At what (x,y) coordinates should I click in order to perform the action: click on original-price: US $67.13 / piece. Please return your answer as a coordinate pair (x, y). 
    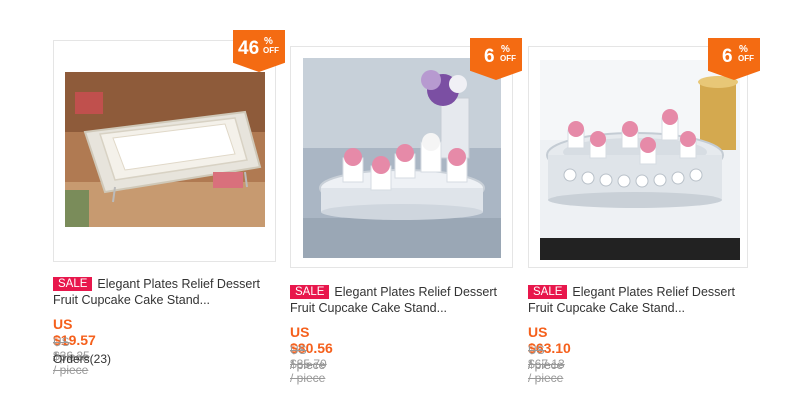
    Looking at the image, I should click on (546, 364).